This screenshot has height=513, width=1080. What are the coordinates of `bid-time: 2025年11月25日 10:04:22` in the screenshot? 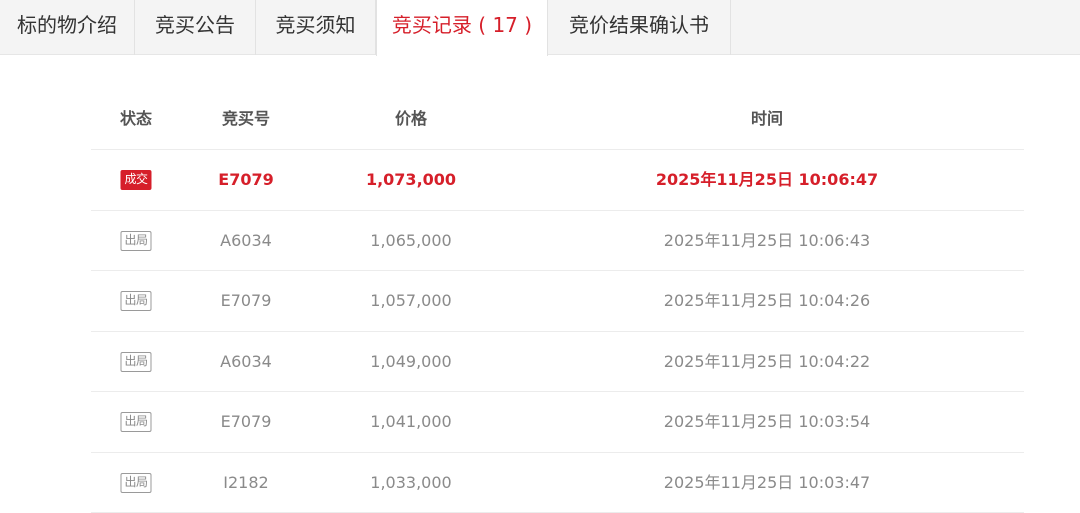 It's located at (767, 361).